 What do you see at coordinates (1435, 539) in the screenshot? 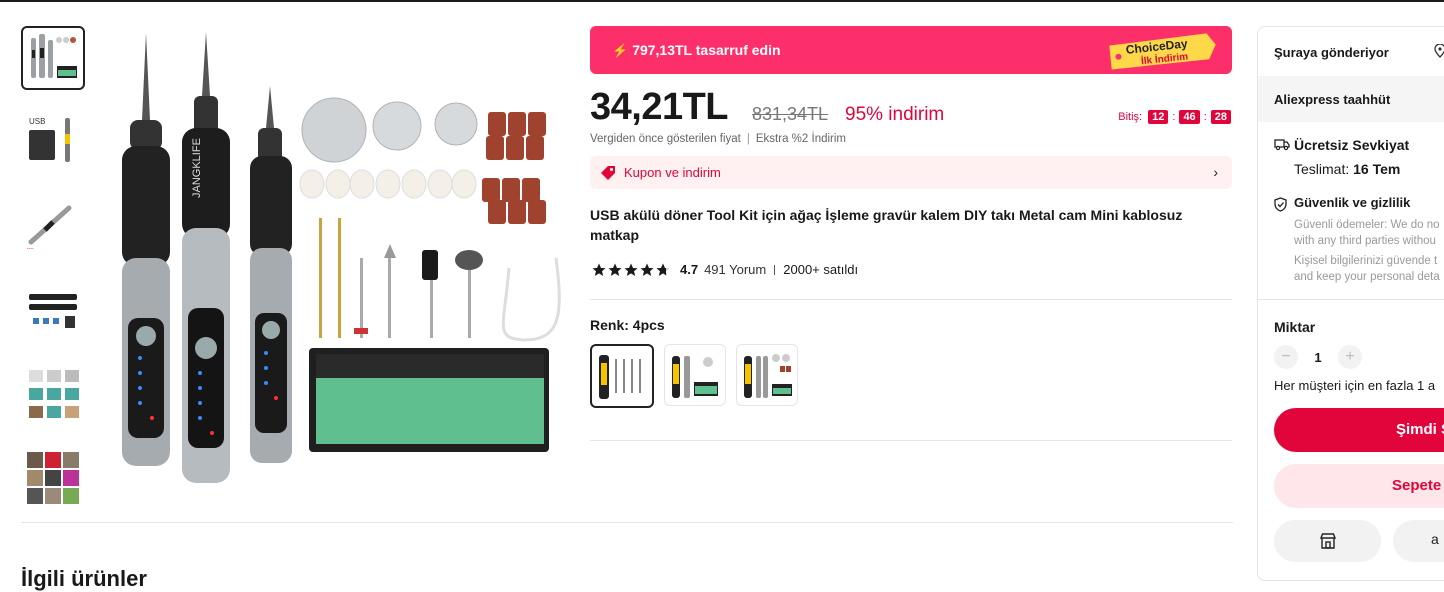
I see `share-icon: a` at bounding box center [1435, 539].